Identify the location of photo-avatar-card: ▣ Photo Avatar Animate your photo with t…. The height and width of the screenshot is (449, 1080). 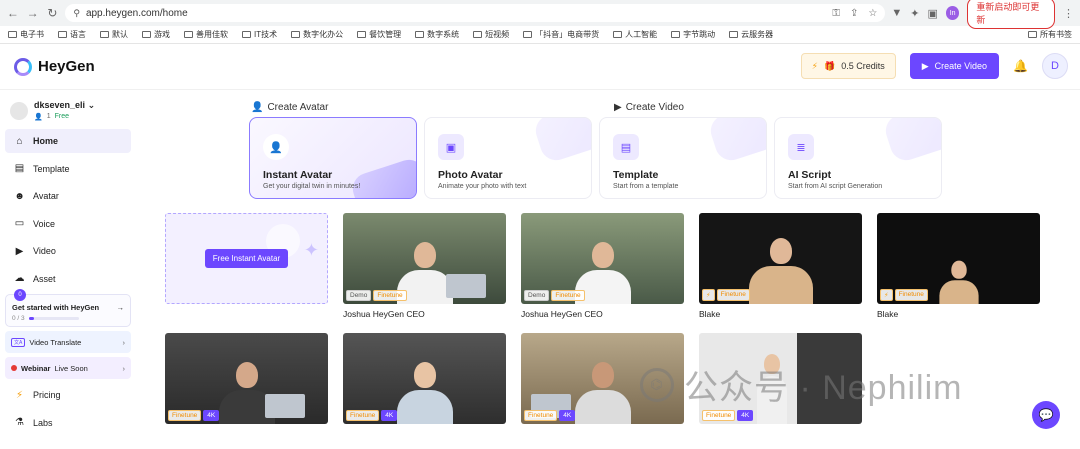
(508, 158).